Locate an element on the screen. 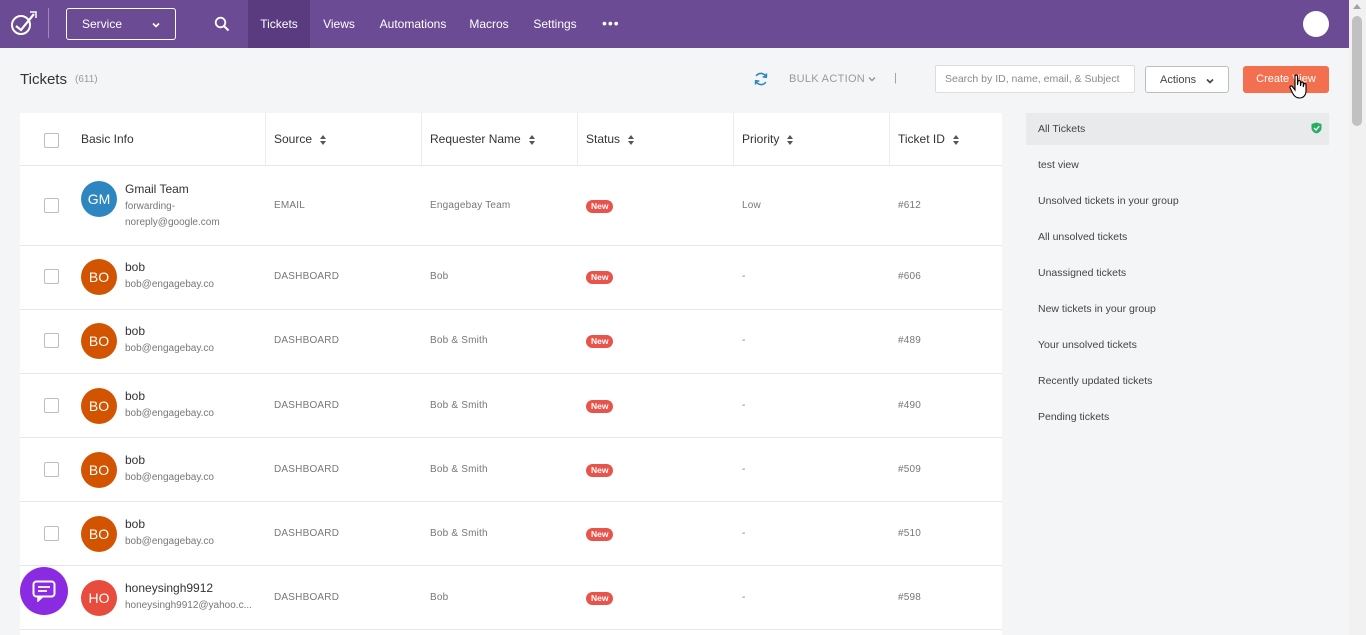 This screenshot has height=635, width=1366. scroll-thumb is located at coordinates (1357, 71).